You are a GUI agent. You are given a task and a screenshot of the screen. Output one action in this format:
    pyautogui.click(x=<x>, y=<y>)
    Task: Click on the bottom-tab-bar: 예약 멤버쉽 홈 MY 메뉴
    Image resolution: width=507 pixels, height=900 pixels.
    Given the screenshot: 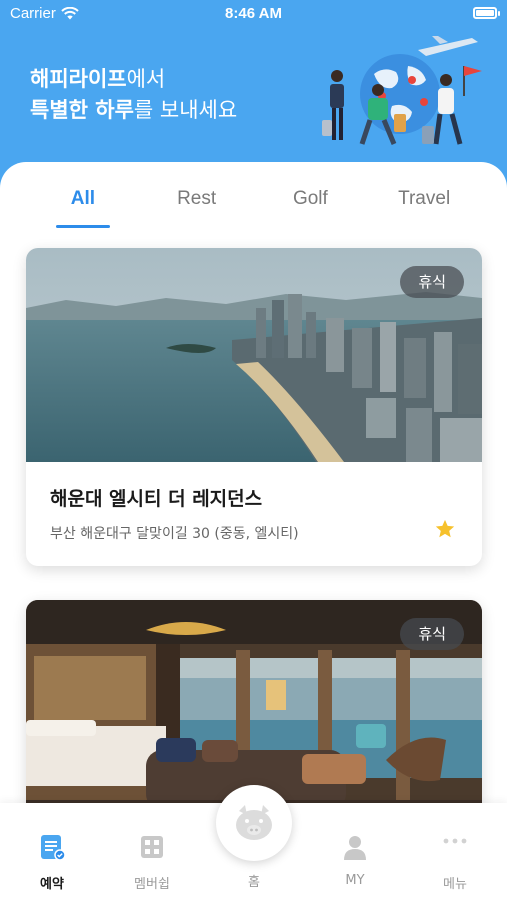 What is the action you would take?
    pyautogui.click(x=253, y=842)
    